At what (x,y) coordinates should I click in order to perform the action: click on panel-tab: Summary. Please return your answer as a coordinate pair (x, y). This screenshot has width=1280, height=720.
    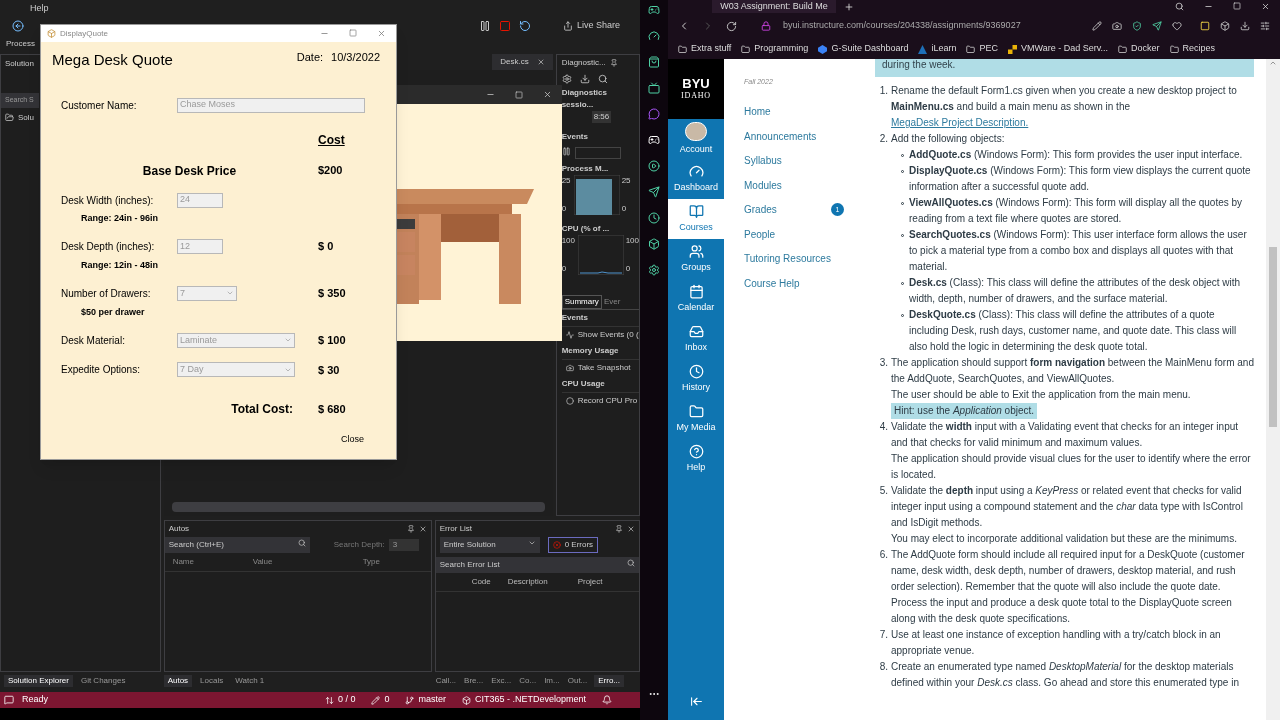
    Looking at the image, I should click on (581, 302).